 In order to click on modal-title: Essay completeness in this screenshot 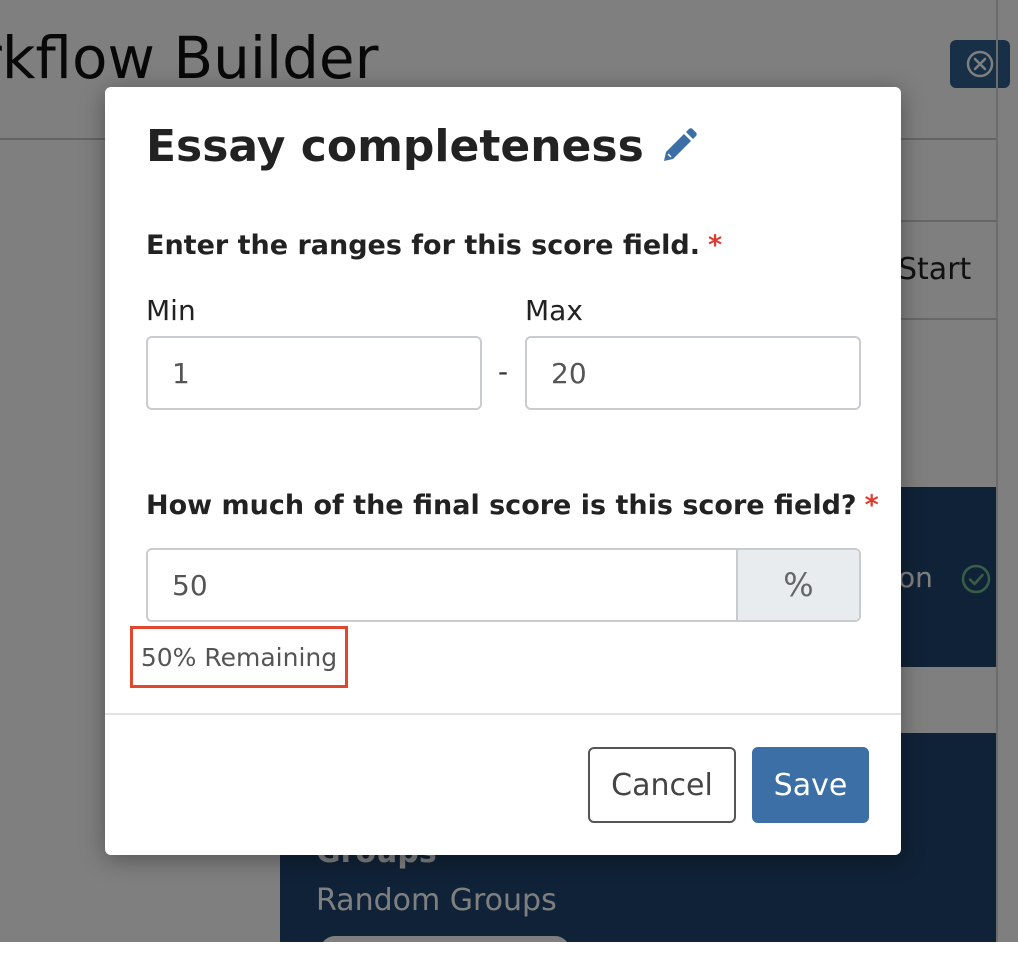, I will do `click(422, 146)`.